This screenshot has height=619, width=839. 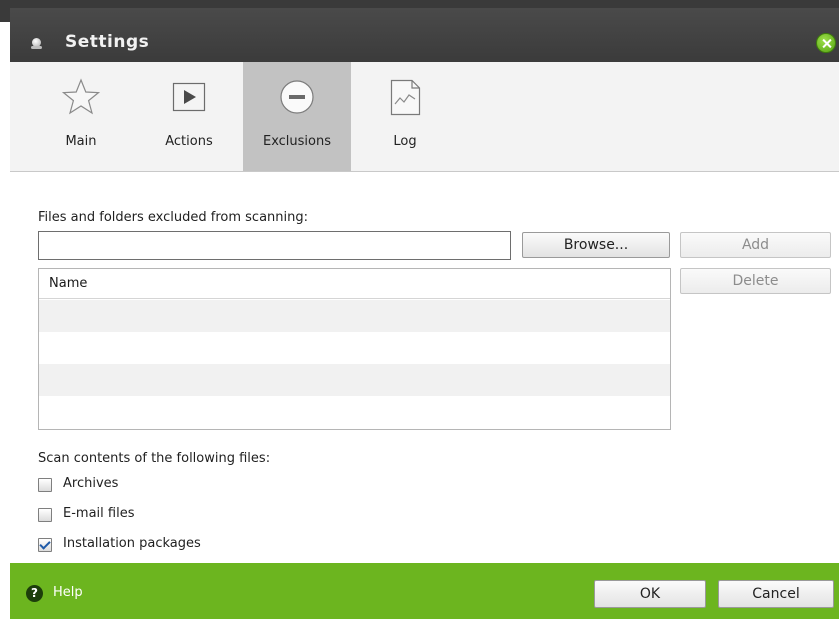 I want to click on title-bar: Settings, so click(x=424, y=35).